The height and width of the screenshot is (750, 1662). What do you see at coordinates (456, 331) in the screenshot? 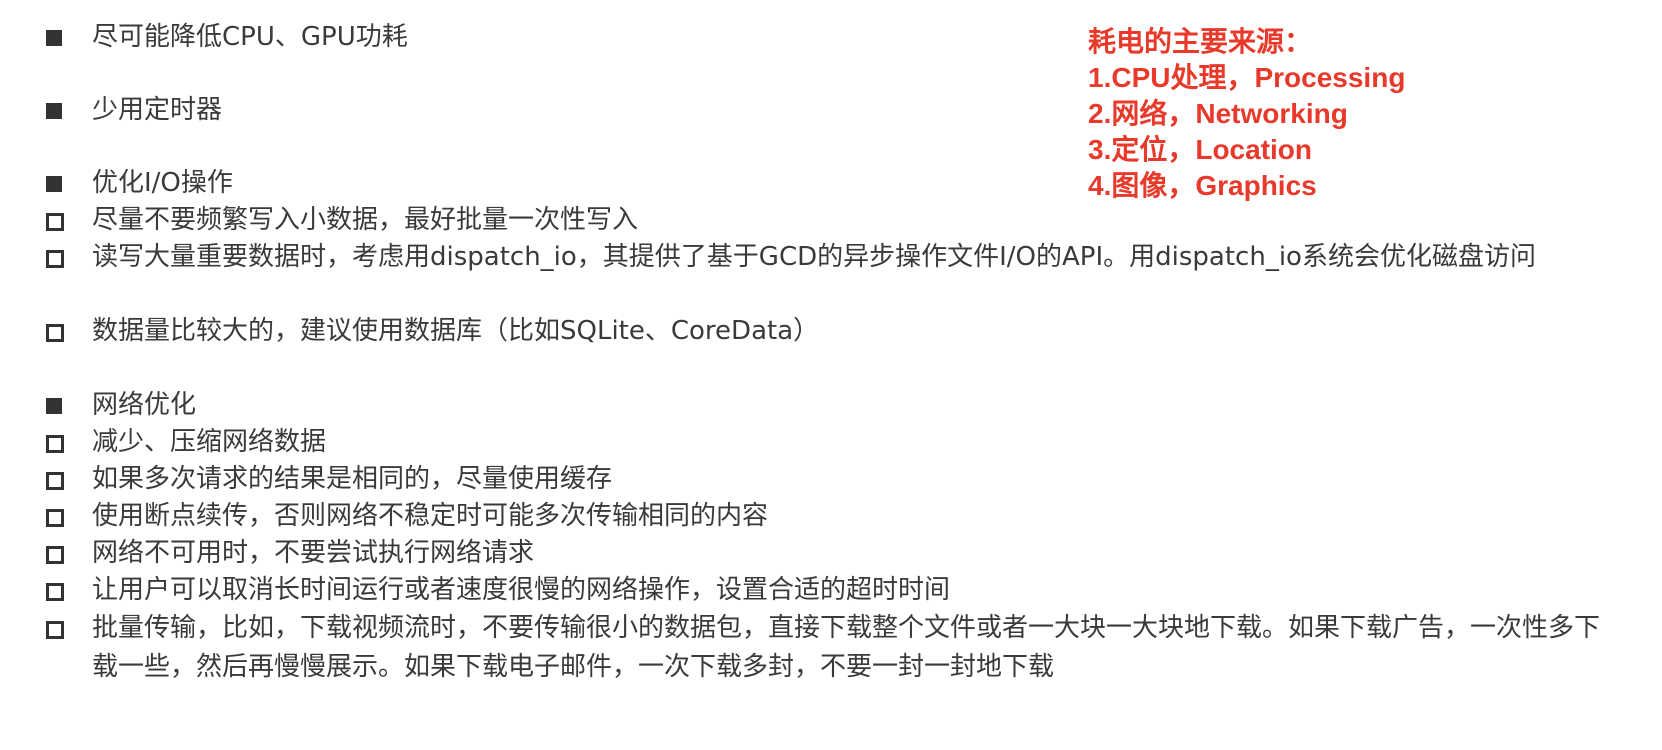
I see `sub-item-text: 数据量比较大的，建议使用数据库（比如SQLite、CoreData）` at bounding box center [456, 331].